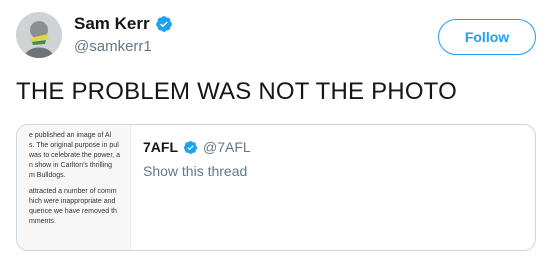 Image resolution: width=550 pixels, height=261 pixels. What do you see at coordinates (47, 175) in the screenshot?
I see `image-text-line: m Bulldogs.` at bounding box center [47, 175].